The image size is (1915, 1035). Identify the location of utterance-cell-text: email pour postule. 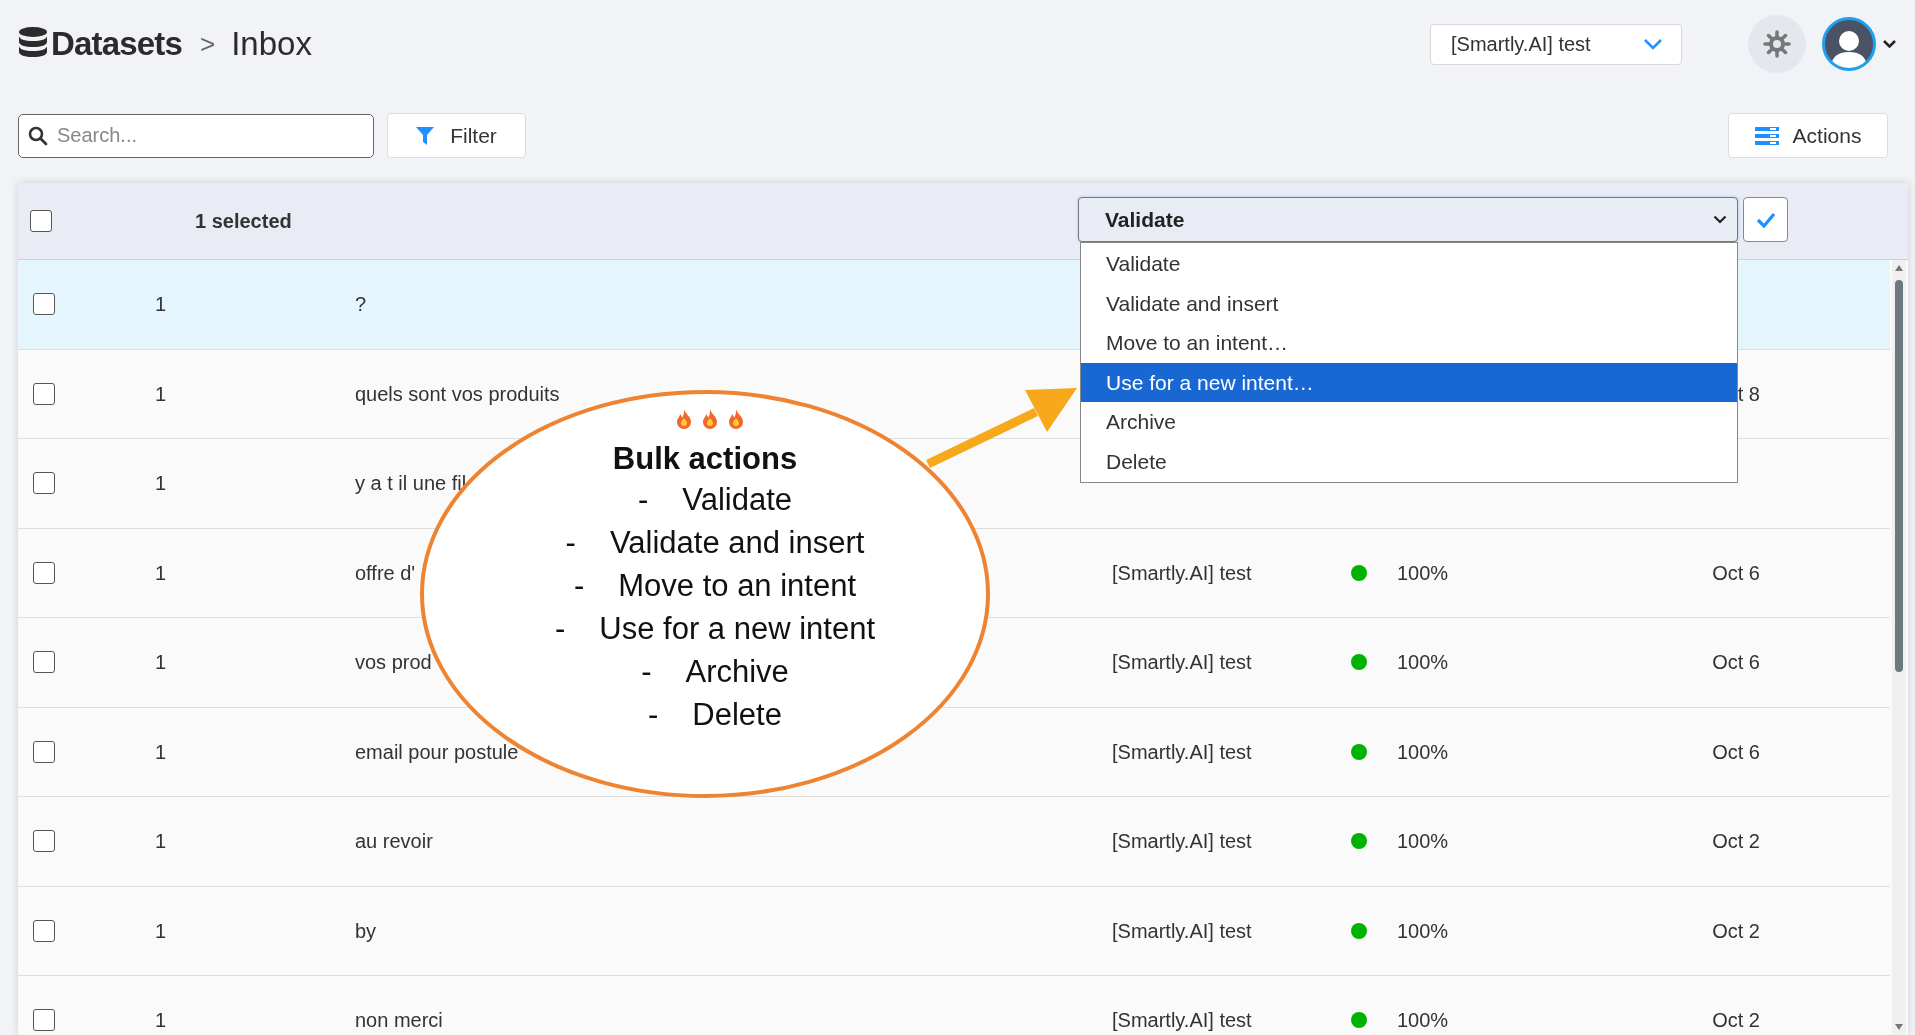
(437, 752).